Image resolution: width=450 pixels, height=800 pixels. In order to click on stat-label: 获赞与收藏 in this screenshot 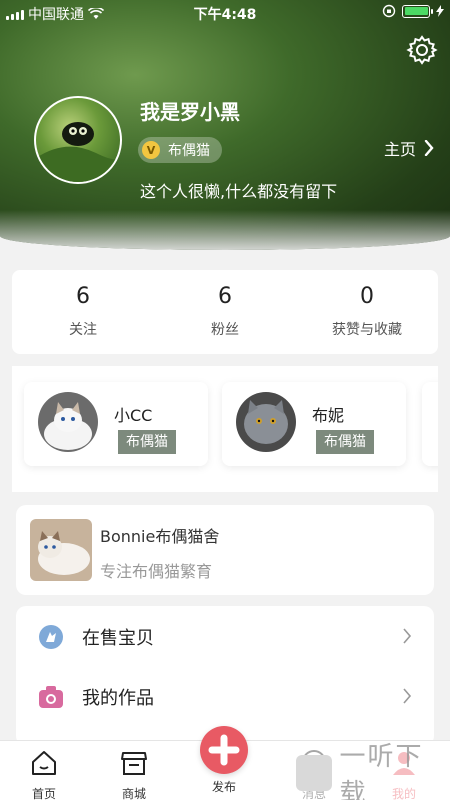, I will do `click(367, 330)`.